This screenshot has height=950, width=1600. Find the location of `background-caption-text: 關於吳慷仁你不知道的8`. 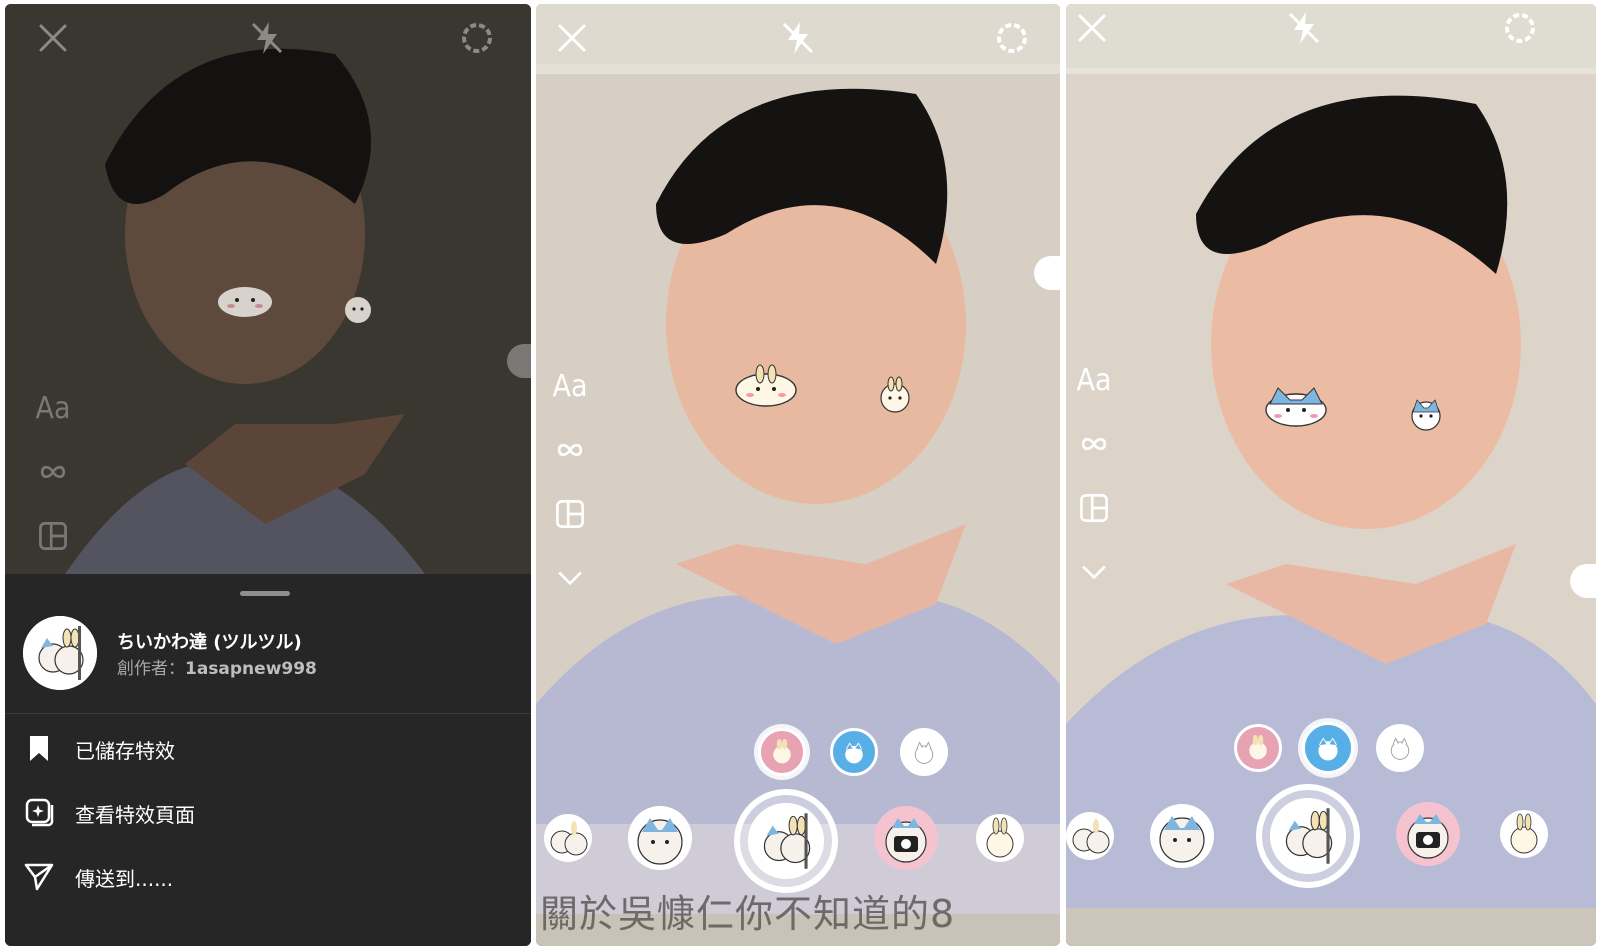

background-caption-text: 關於吳慷仁你不知道的8 is located at coordinates (748, 914).